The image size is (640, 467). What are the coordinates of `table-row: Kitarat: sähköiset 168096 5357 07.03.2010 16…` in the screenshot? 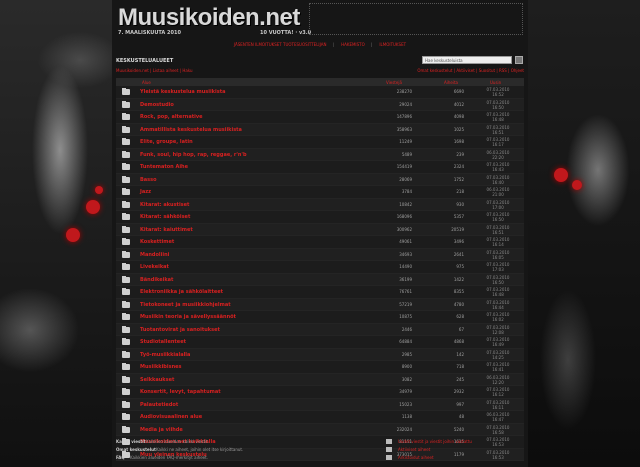 It's located at (320, 217).